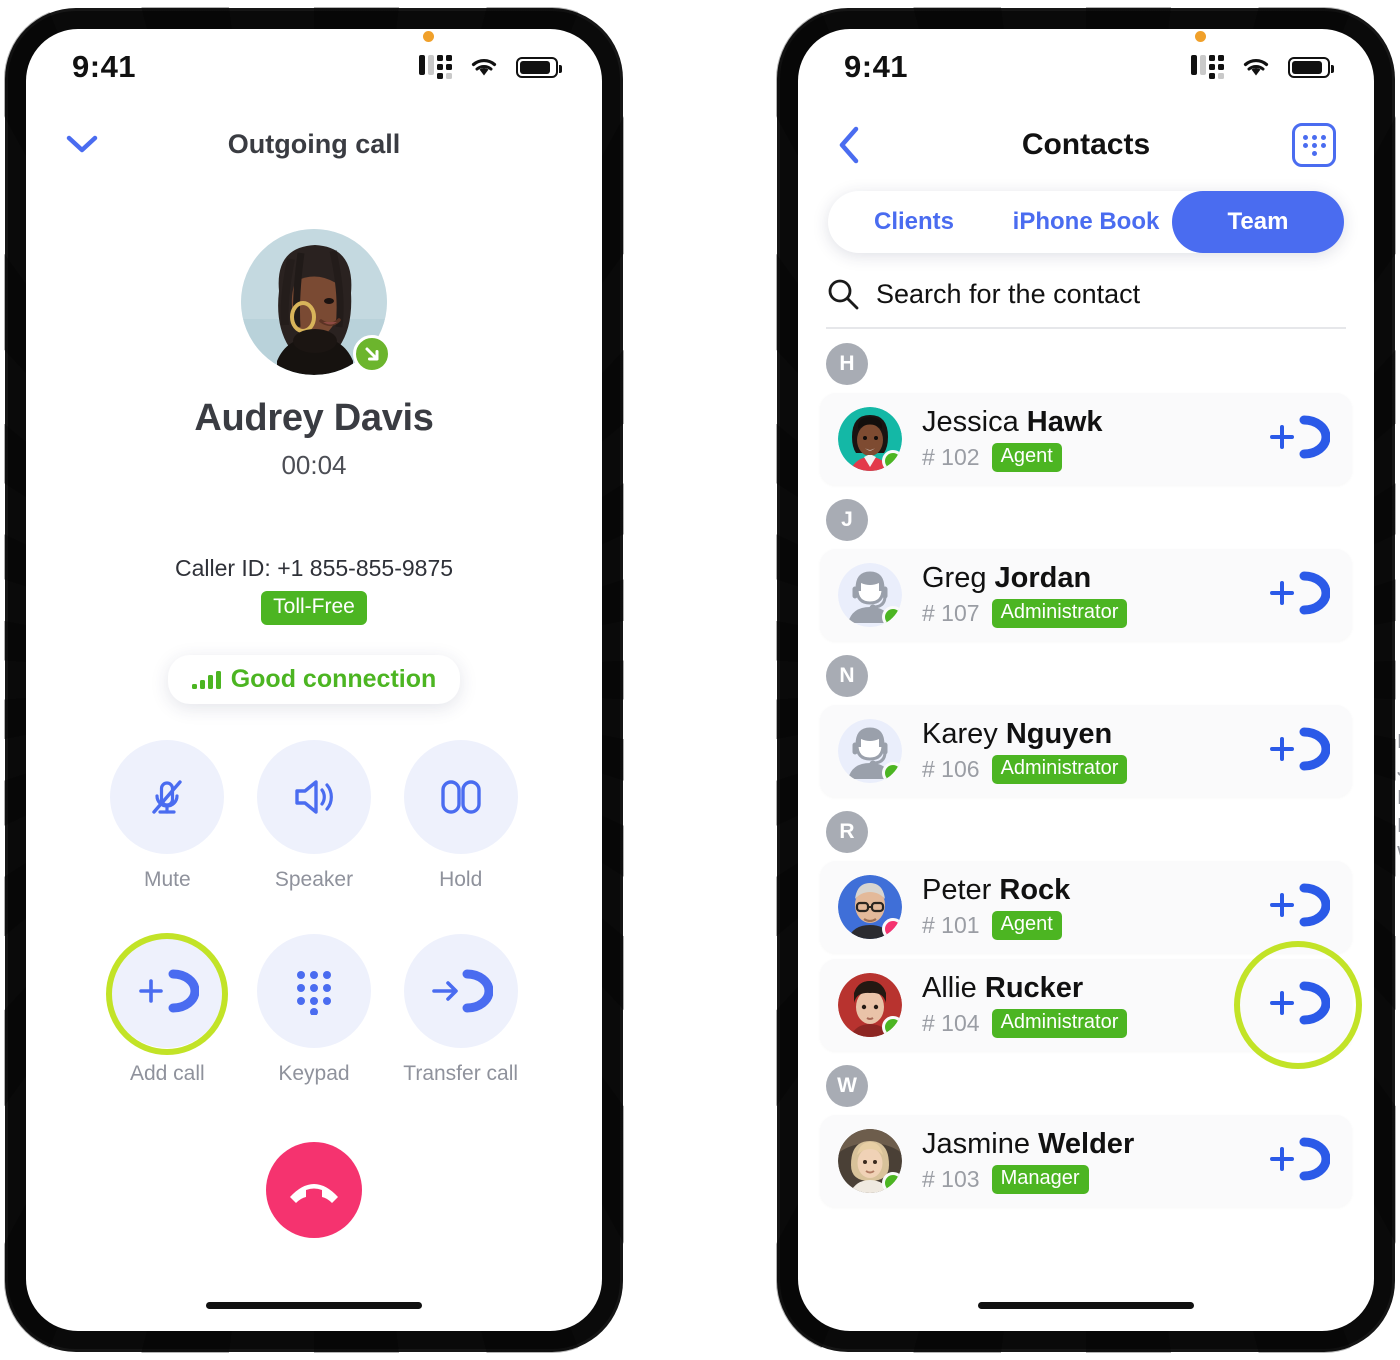  What do you see at coordinates (1059, 734) in the screenshot?
I see `contact-last-name: Nguyen` at bounding box center [1059, 734].